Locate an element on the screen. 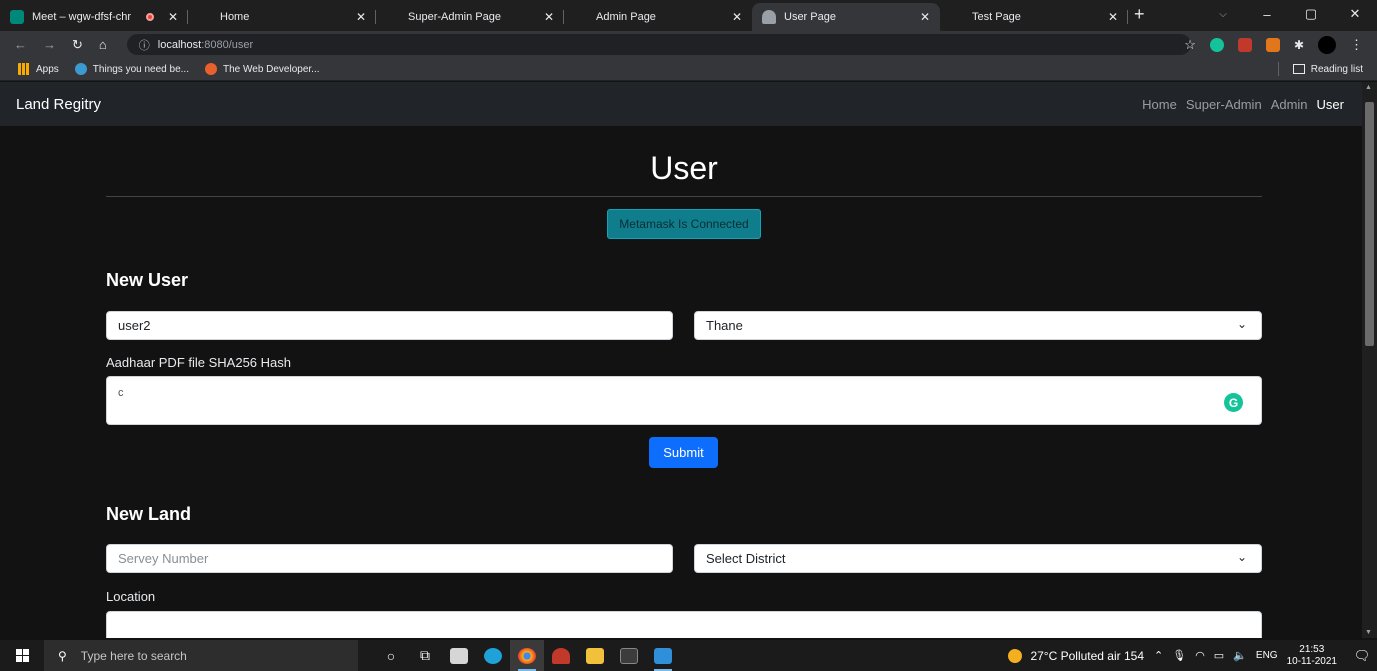  survey-number-input: Servey Number is located at coordinates (389, 558).